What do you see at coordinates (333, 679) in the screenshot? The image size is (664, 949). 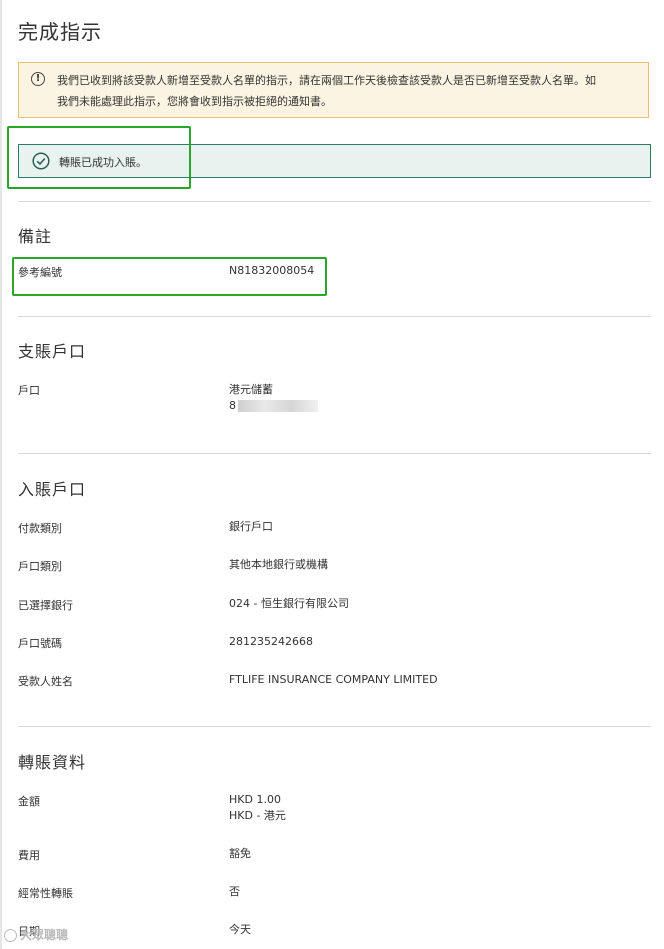 I see `payee-name-value: FTLIFE INSURANCE COMPANY LIMITED` at bounding box center [333, 679].